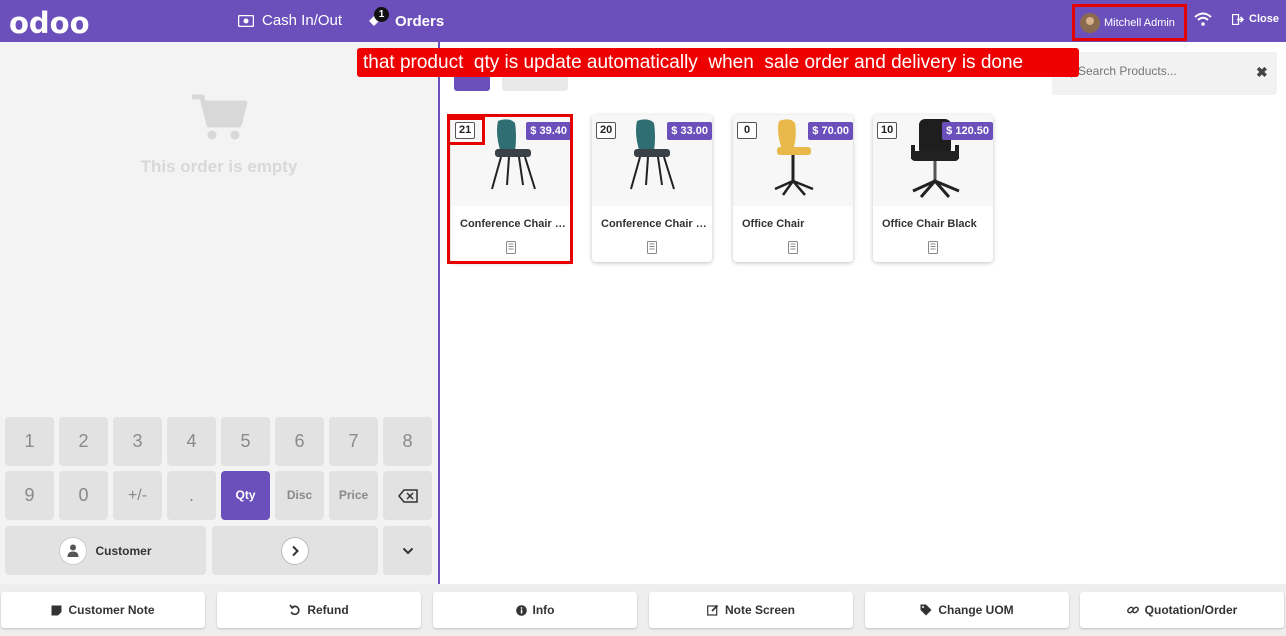 Image resolution: width=1286 pixels, height=636 pixels. Describe the element at coordinates (713, 610) in the screenshot. I see `edit-icon` at that location.